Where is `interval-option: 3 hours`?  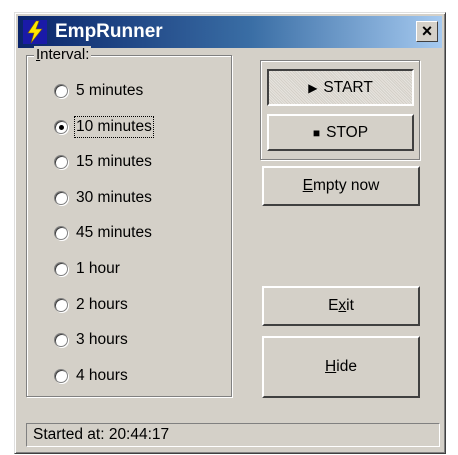
interval-option: 3 hours is located at coordinates (91, 340).